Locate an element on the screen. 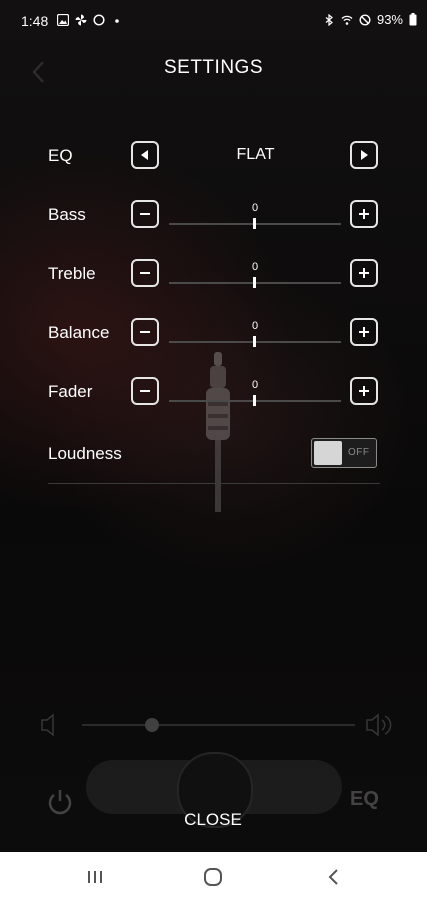  bass-value: 0 is located at coordinates (255, 208).